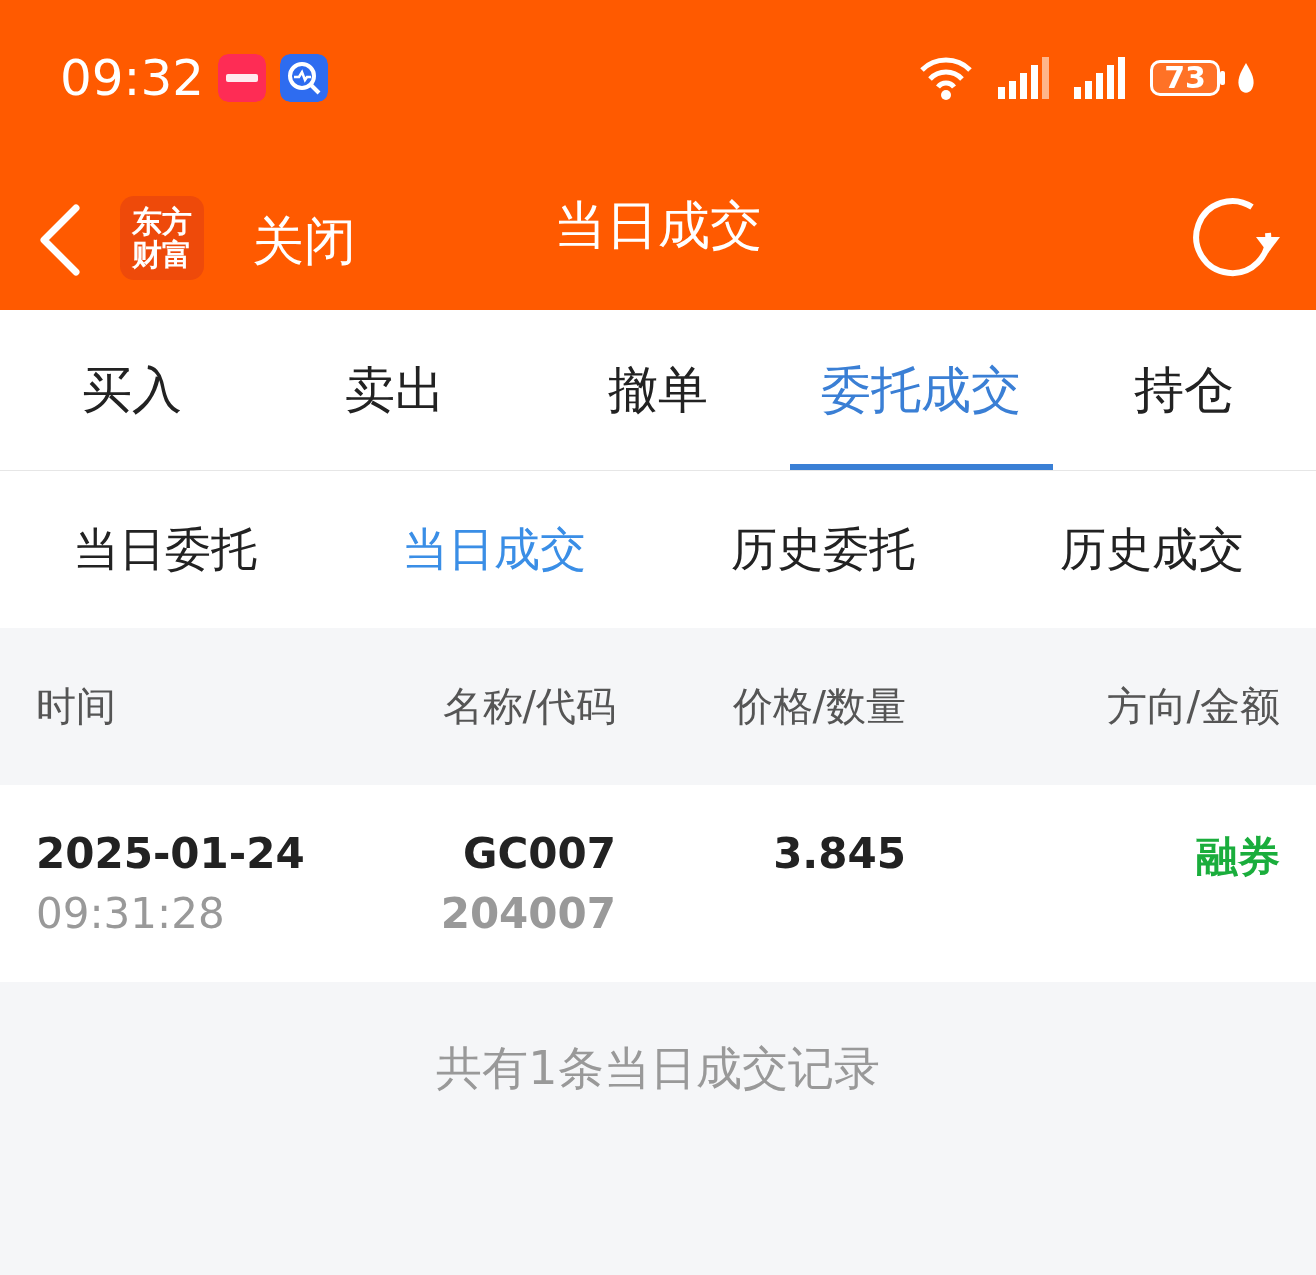 Image resolution: width=1316 pixels, height=1275 pixels. What do you see at coordinates (131, 913) in the screenshot?
I see `table-cell-text: 09:31:28` at bounding box center [131, 913].